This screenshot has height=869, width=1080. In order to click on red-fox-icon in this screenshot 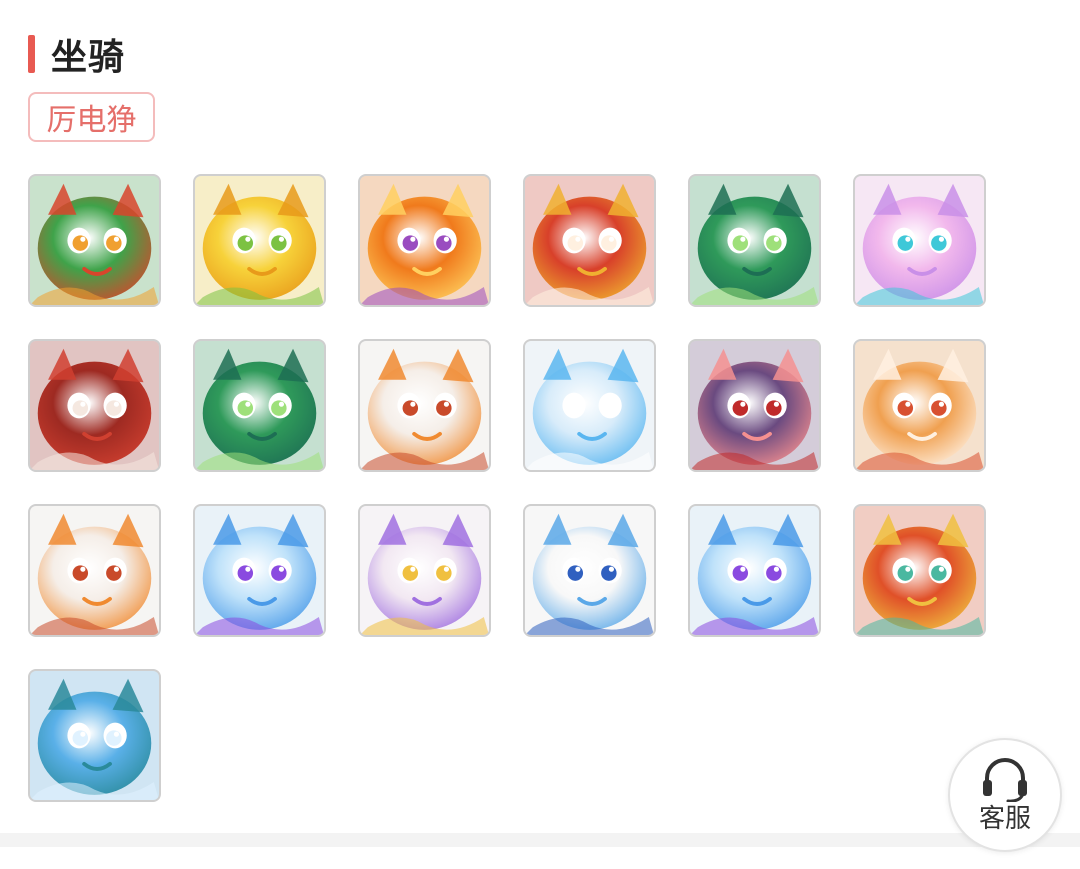, I will do `click(919, 570)`.